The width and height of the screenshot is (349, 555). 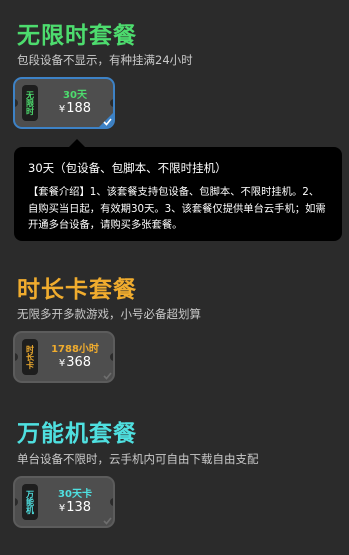 What do you see at coordinates (64, 502) in the screenshot?
I see `package-card-universal-30d: 万能机 30天卡 ¥138` at bounding box center [64, 502].